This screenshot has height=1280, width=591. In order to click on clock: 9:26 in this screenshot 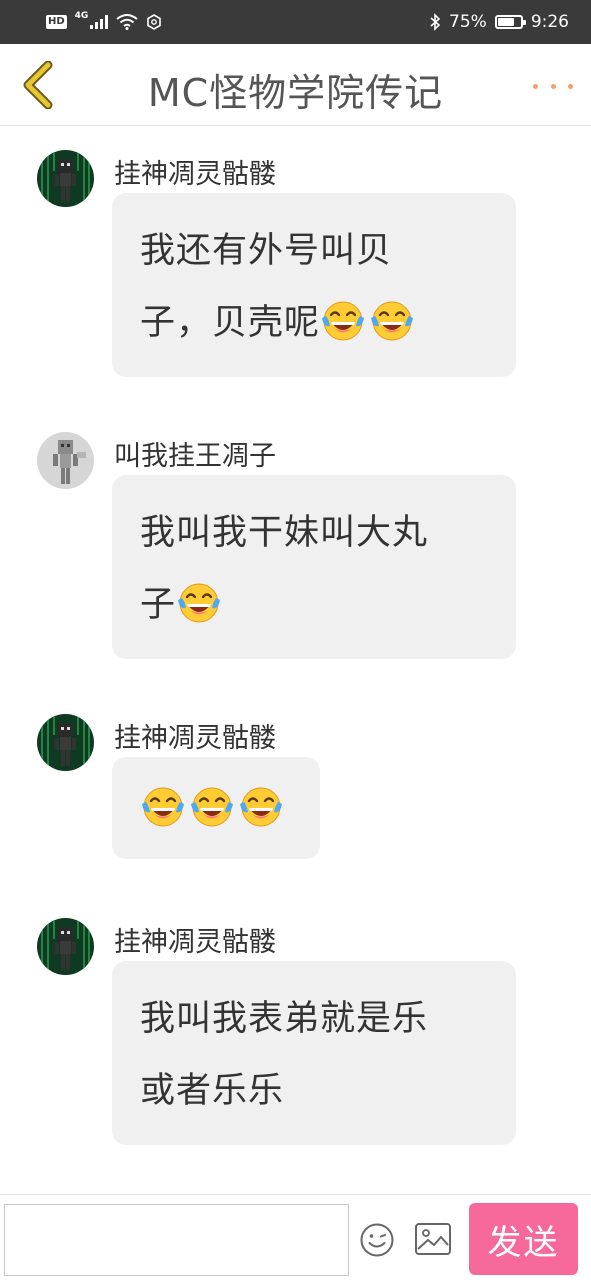, I will do `click(549, 22)`.